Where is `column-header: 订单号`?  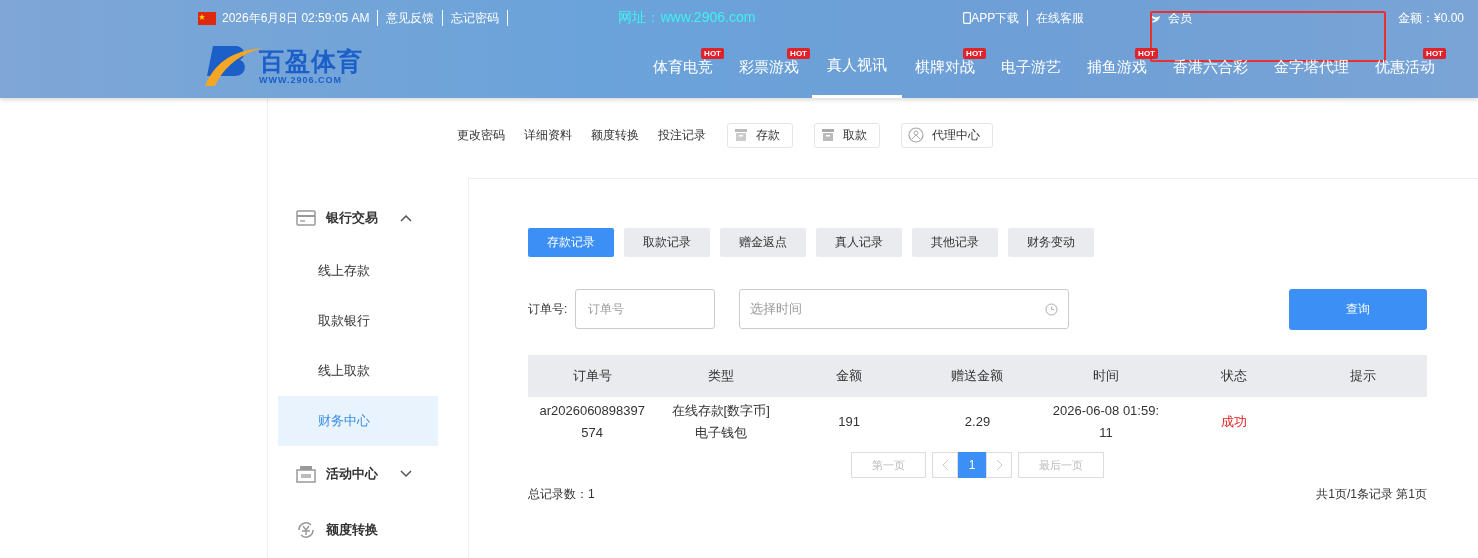 column-header: 订单号 is located at coordinates (592, 376).